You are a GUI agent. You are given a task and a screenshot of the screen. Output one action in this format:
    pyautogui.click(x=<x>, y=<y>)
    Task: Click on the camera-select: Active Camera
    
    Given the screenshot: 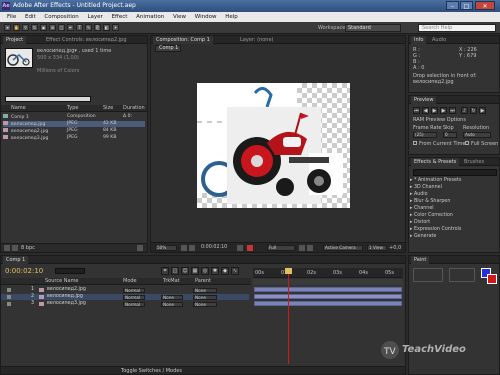 What is the action you would take?
    pyautogui.click(x=343, y=248)
    